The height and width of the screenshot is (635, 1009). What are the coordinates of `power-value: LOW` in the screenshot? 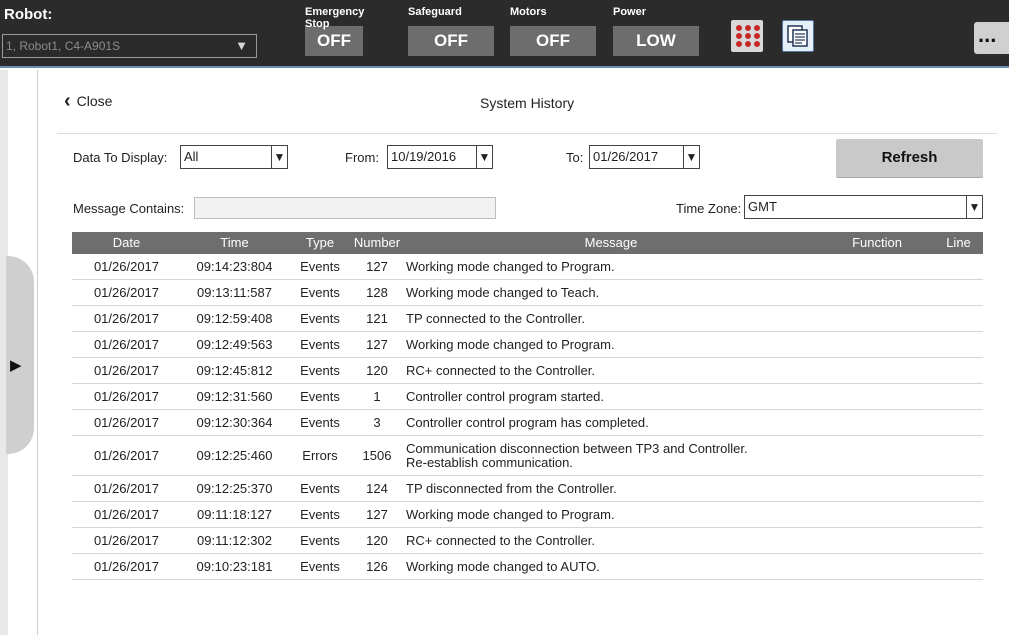 It's located at (656, 41).